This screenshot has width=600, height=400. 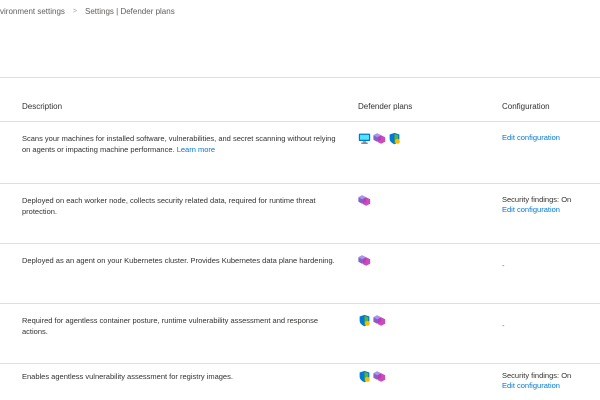 What do you see at coordinates (364, 138) in the screenshot?
I see `servers-plan-icon` at bounding box center [364, 138].